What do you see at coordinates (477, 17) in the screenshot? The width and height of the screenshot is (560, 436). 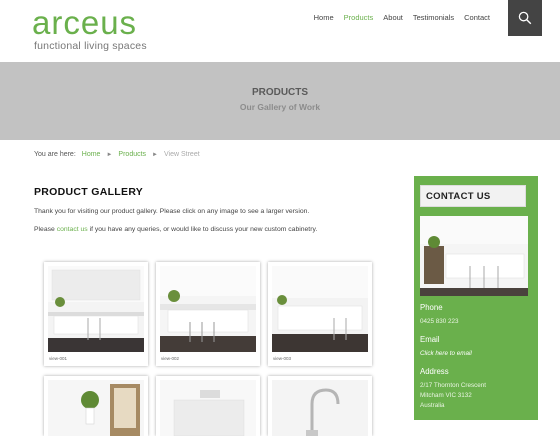 I see `nav-contact: Contact` at bounding box center [477, 17].